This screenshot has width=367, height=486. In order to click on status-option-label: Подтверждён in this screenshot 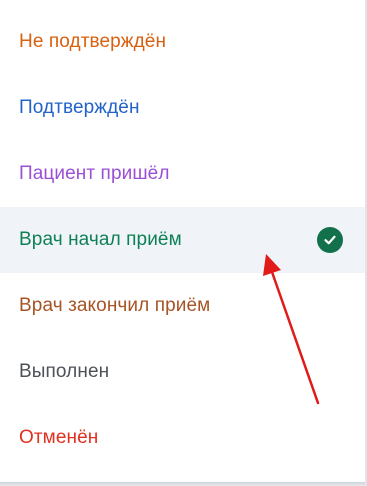, I will do `click(79, 107)`.